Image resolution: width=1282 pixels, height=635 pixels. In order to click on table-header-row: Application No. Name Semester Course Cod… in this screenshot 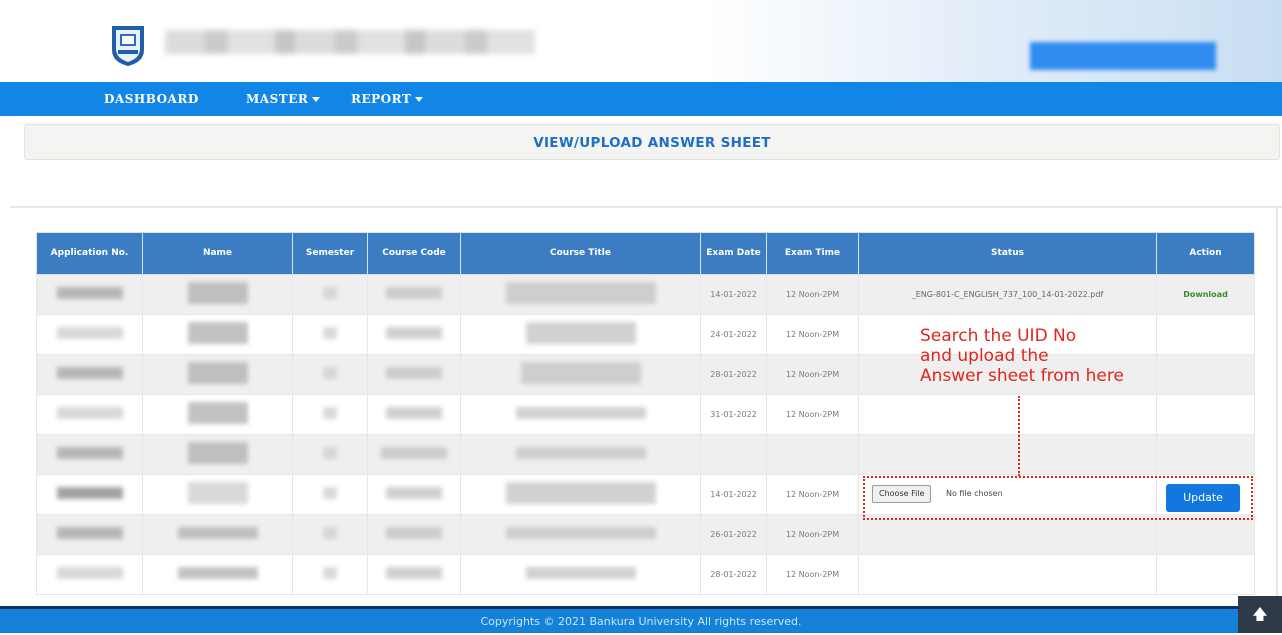, I will do `click(645, 253)`.